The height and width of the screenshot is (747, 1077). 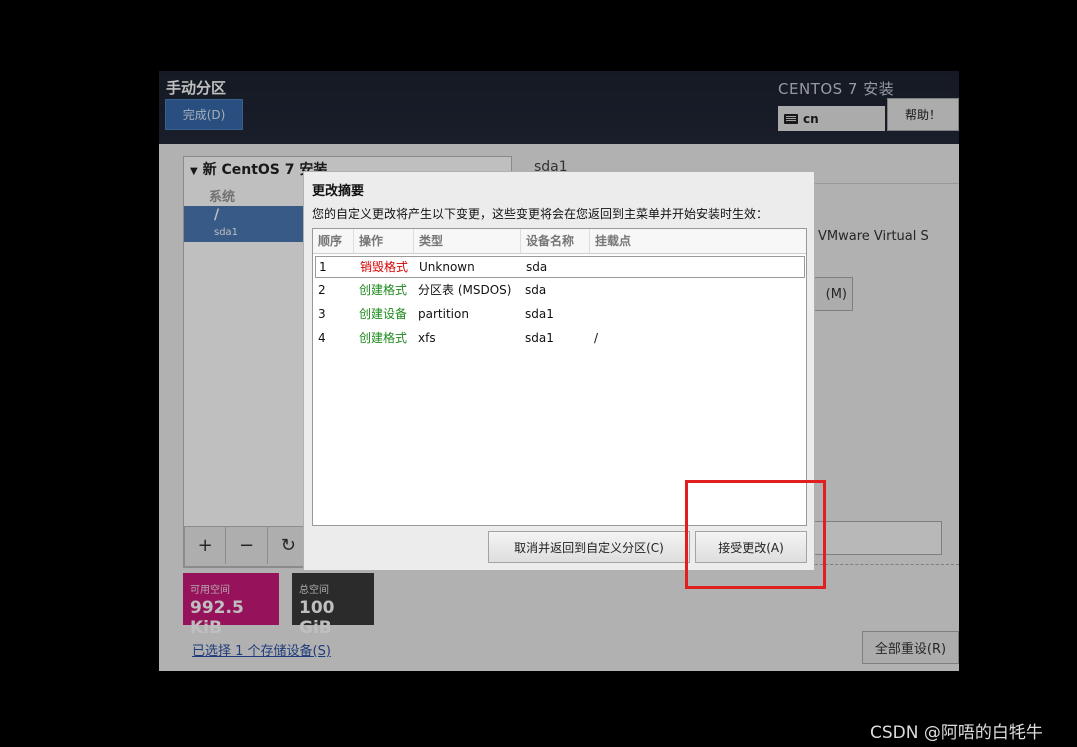 I want to click on table-header: 顺序 操作 类型 设备名称 挂载点, so click(x=559, y=241).